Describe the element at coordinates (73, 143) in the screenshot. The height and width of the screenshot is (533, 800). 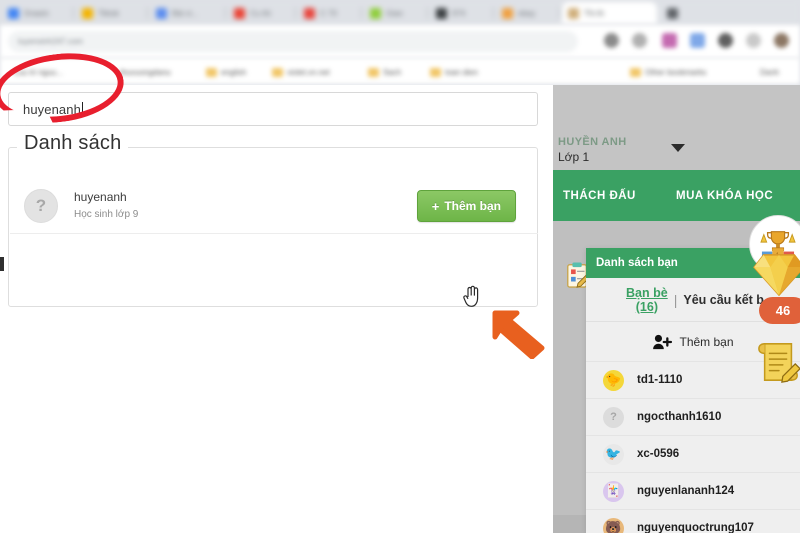
I see `results-list-legend: Danh sách` at that location.